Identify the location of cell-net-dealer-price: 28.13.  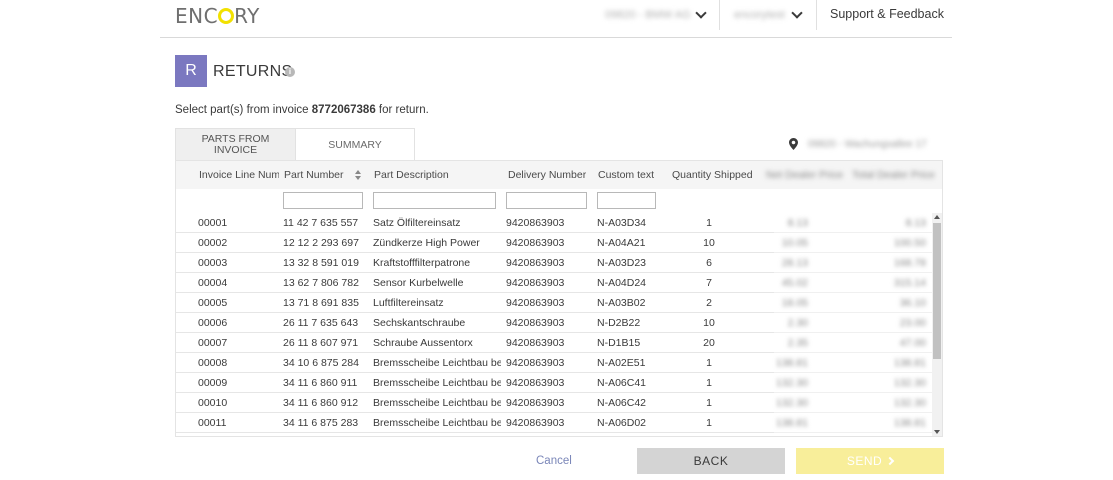
(794, 263).